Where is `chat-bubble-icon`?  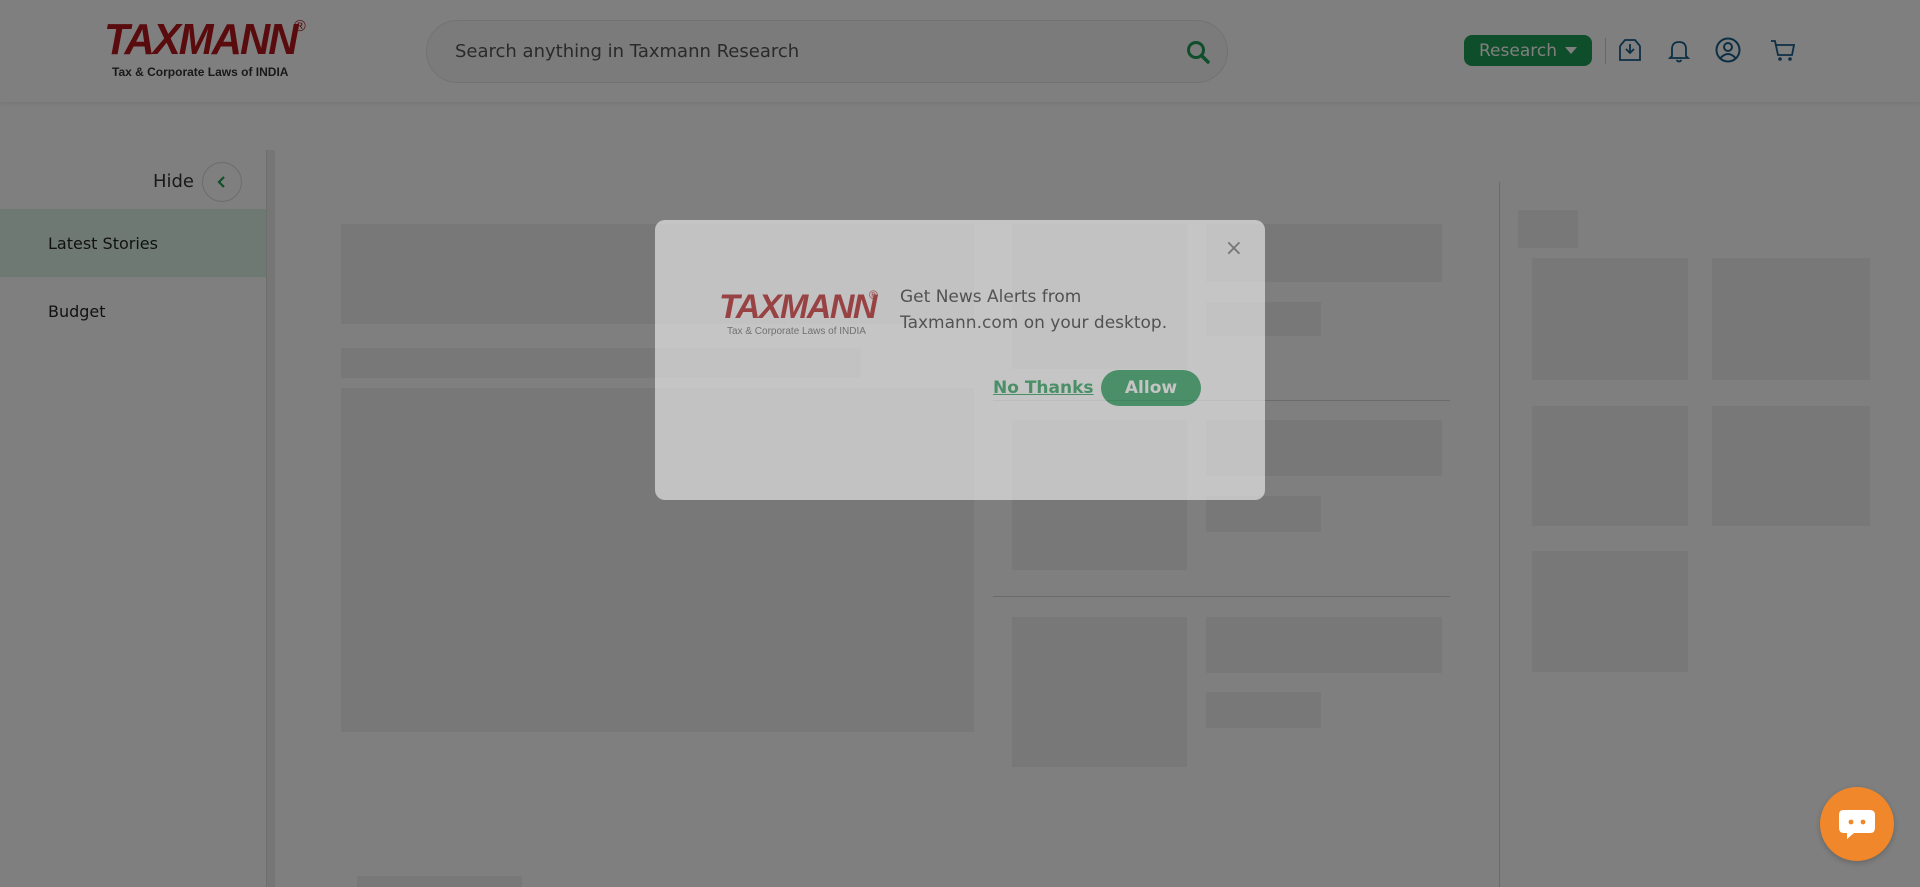
chat-bubble-icon is located at coordinates (1857, 824).